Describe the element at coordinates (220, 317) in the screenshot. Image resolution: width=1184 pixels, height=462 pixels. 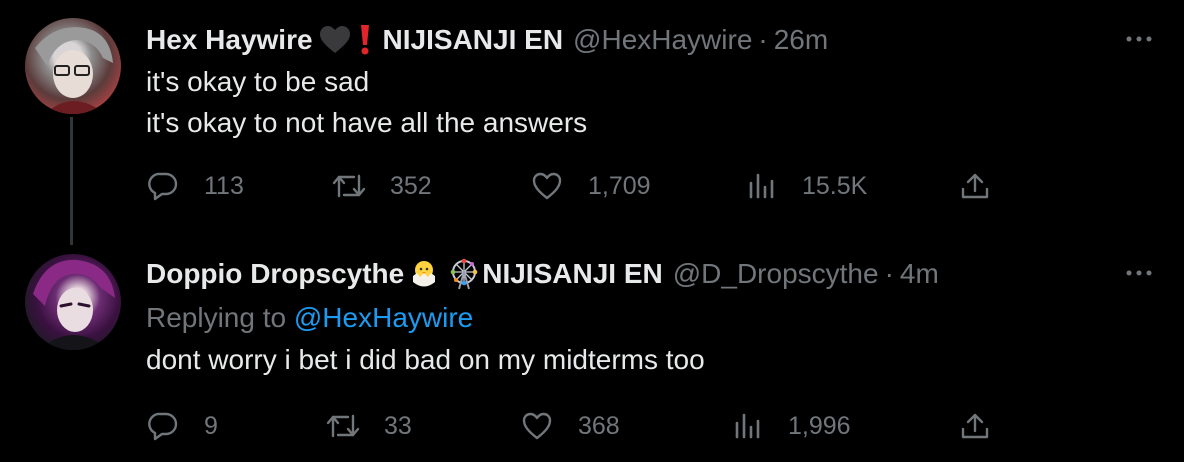
I see `replying-to-label: Replying to` at that location.